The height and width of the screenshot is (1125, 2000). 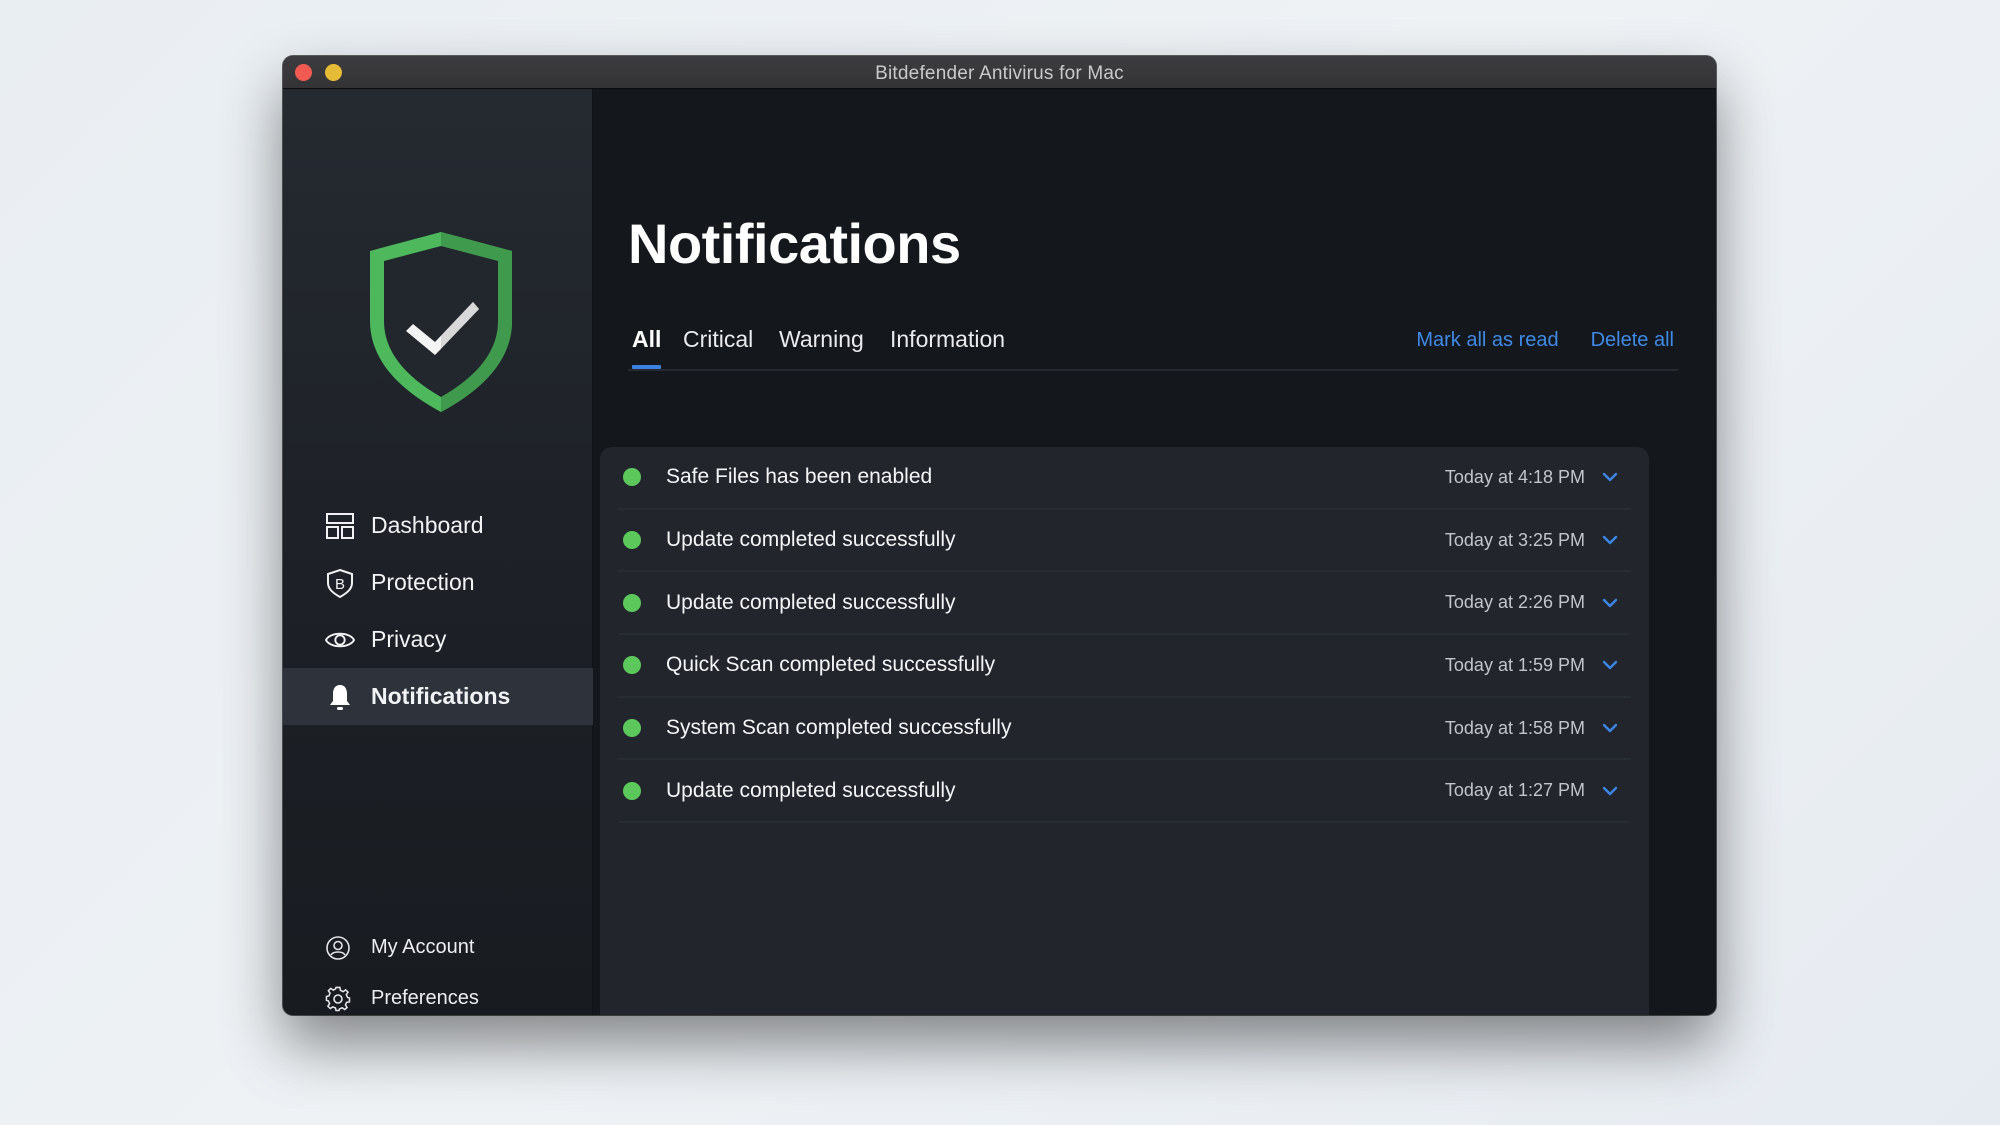 I want to click on tab-all: All, so click(x=647, y=347).